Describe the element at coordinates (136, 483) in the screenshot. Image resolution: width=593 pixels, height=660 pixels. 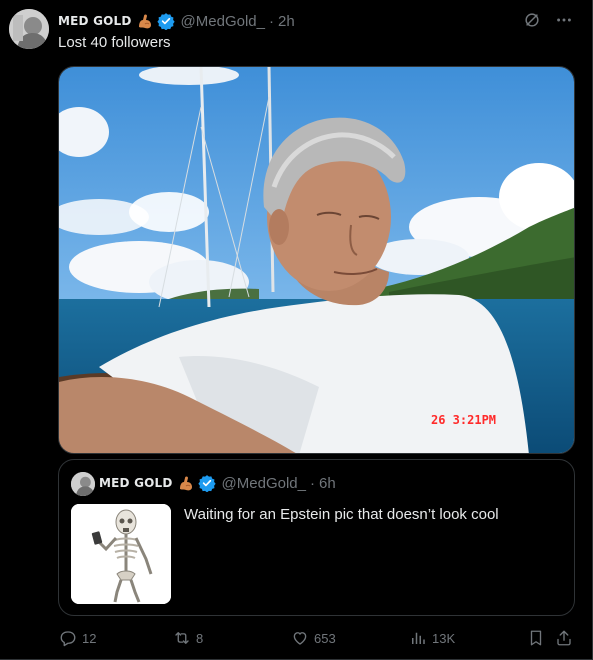
I see `quoted-display-name: MED GOLD` at that location.